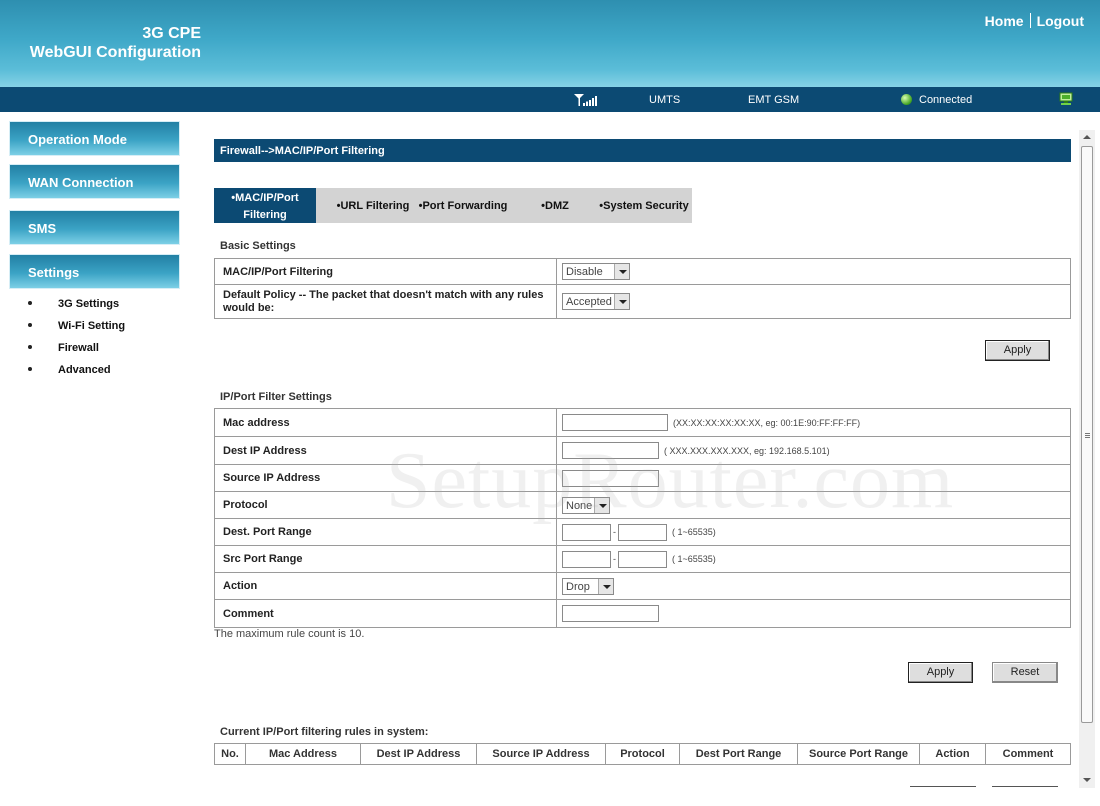 The height and width of the screenshot is (806, 1100). I want to click on column-header: No., so click(230, 754).